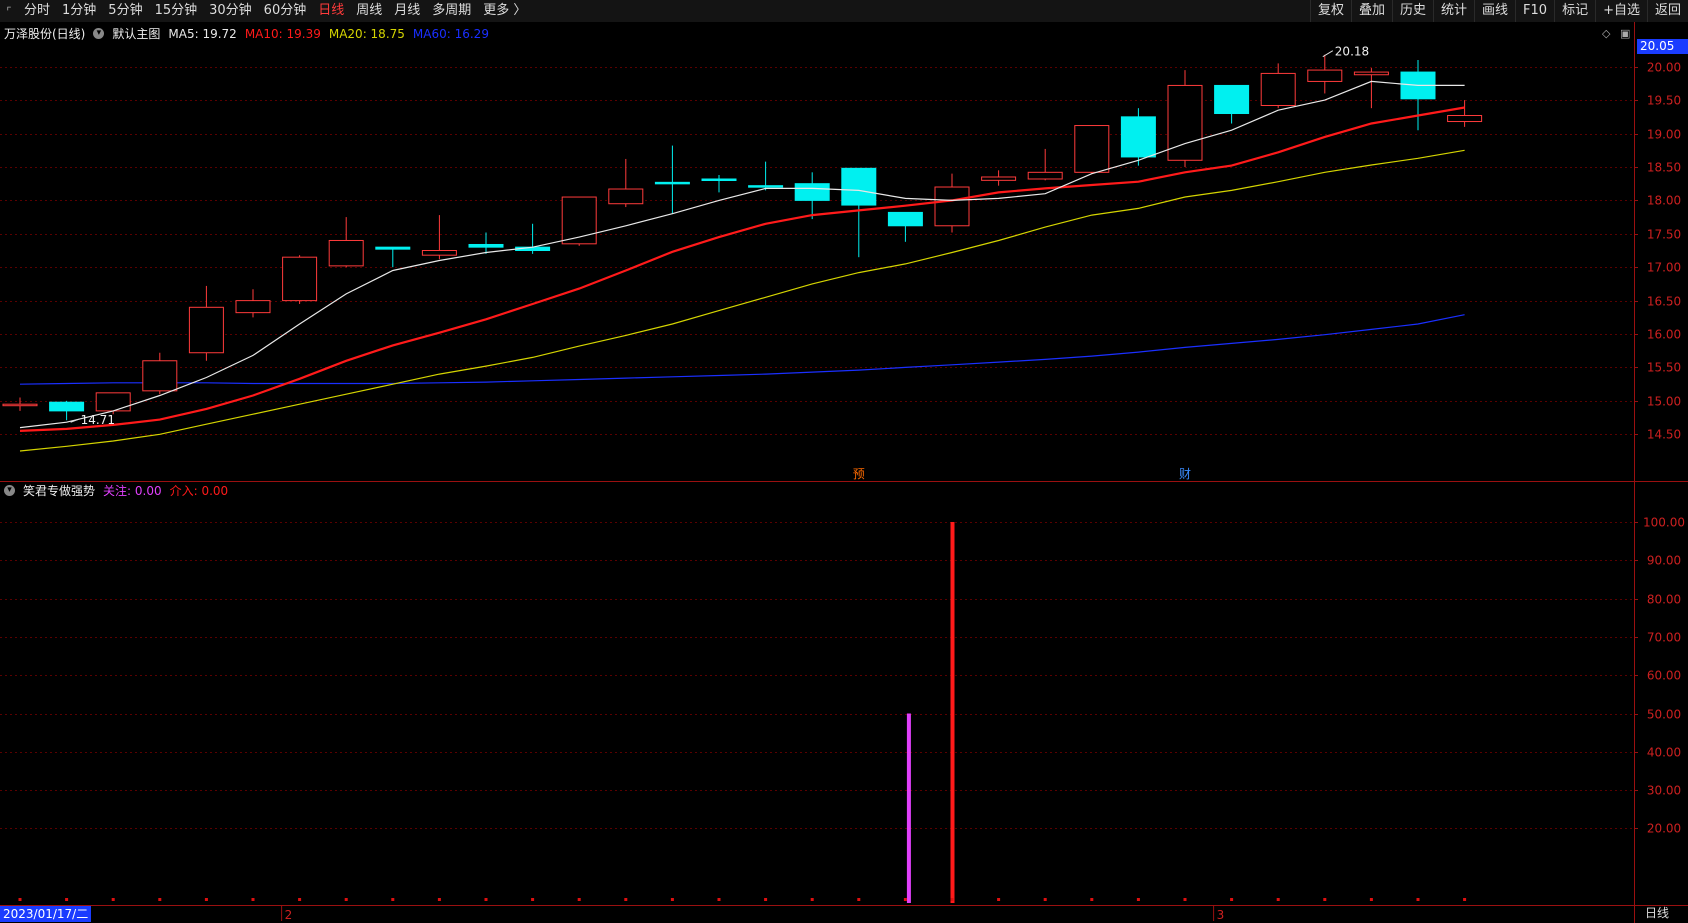 This screenshot has height=923, width=1688. What do you see at coordinates (37, 11) in the screenshot?
I see `period-tab-0: 分时` at bounding box center [37, 11].